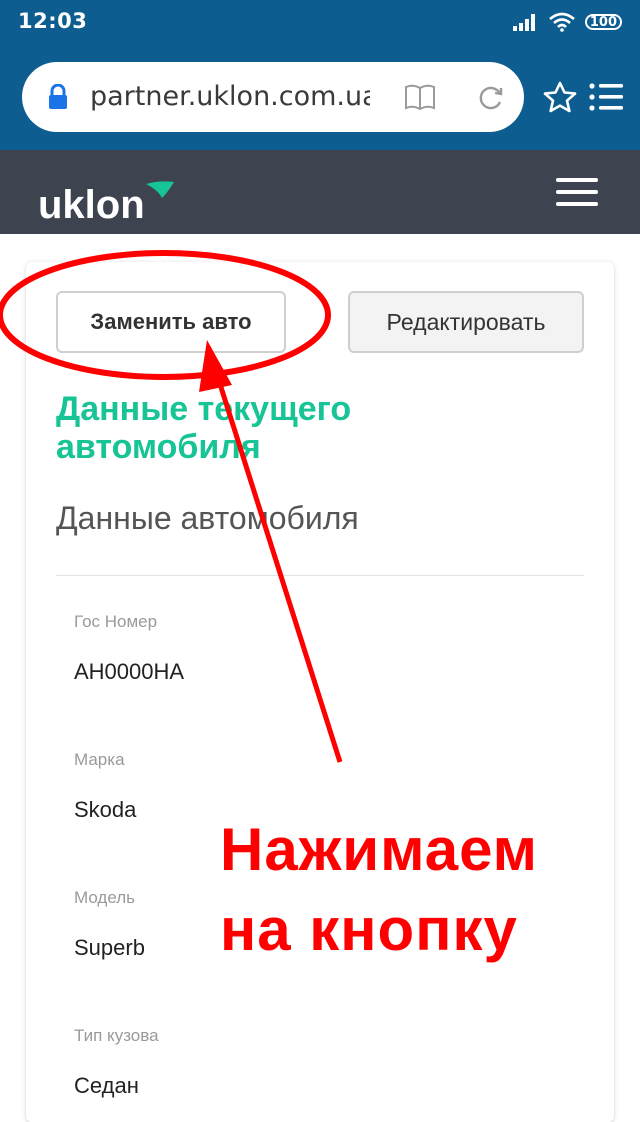  I want to click on hamburger-icon, so click(577, 193).